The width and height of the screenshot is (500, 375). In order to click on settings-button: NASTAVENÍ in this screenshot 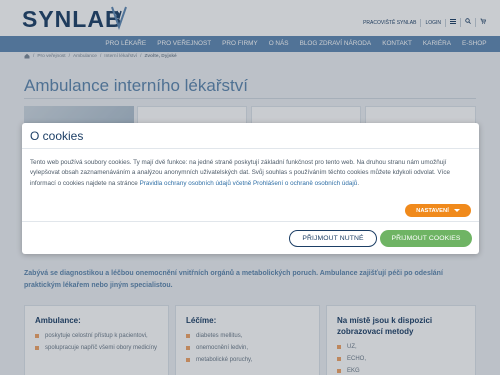, I will do `click(438, 210)`.